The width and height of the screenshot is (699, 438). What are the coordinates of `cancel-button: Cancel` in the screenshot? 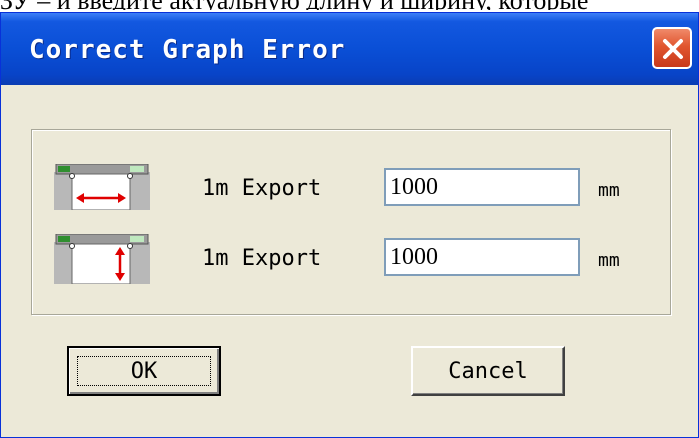 It's located at (488, 371).